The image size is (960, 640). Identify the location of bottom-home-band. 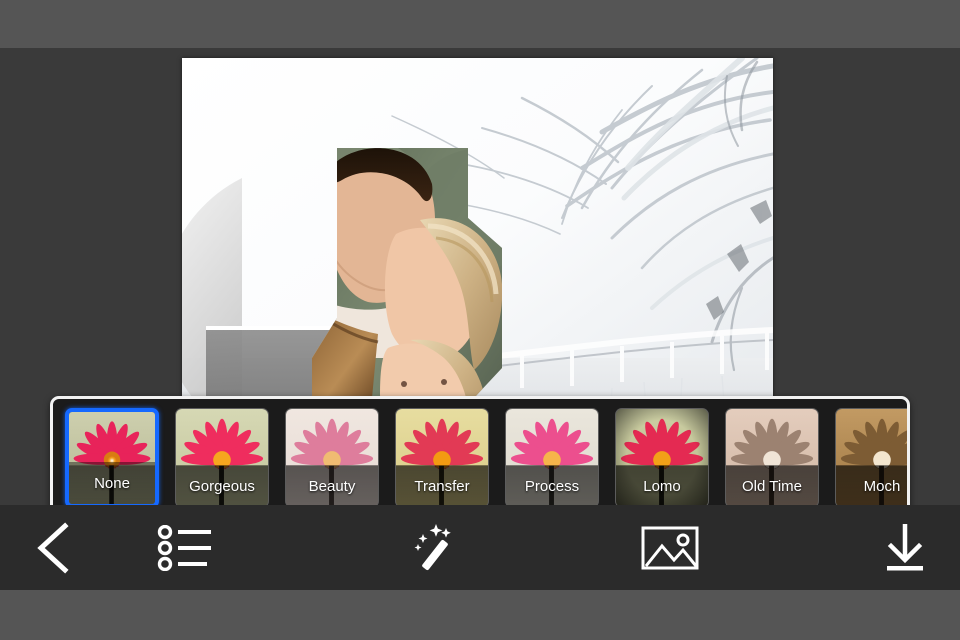
(480, 615).